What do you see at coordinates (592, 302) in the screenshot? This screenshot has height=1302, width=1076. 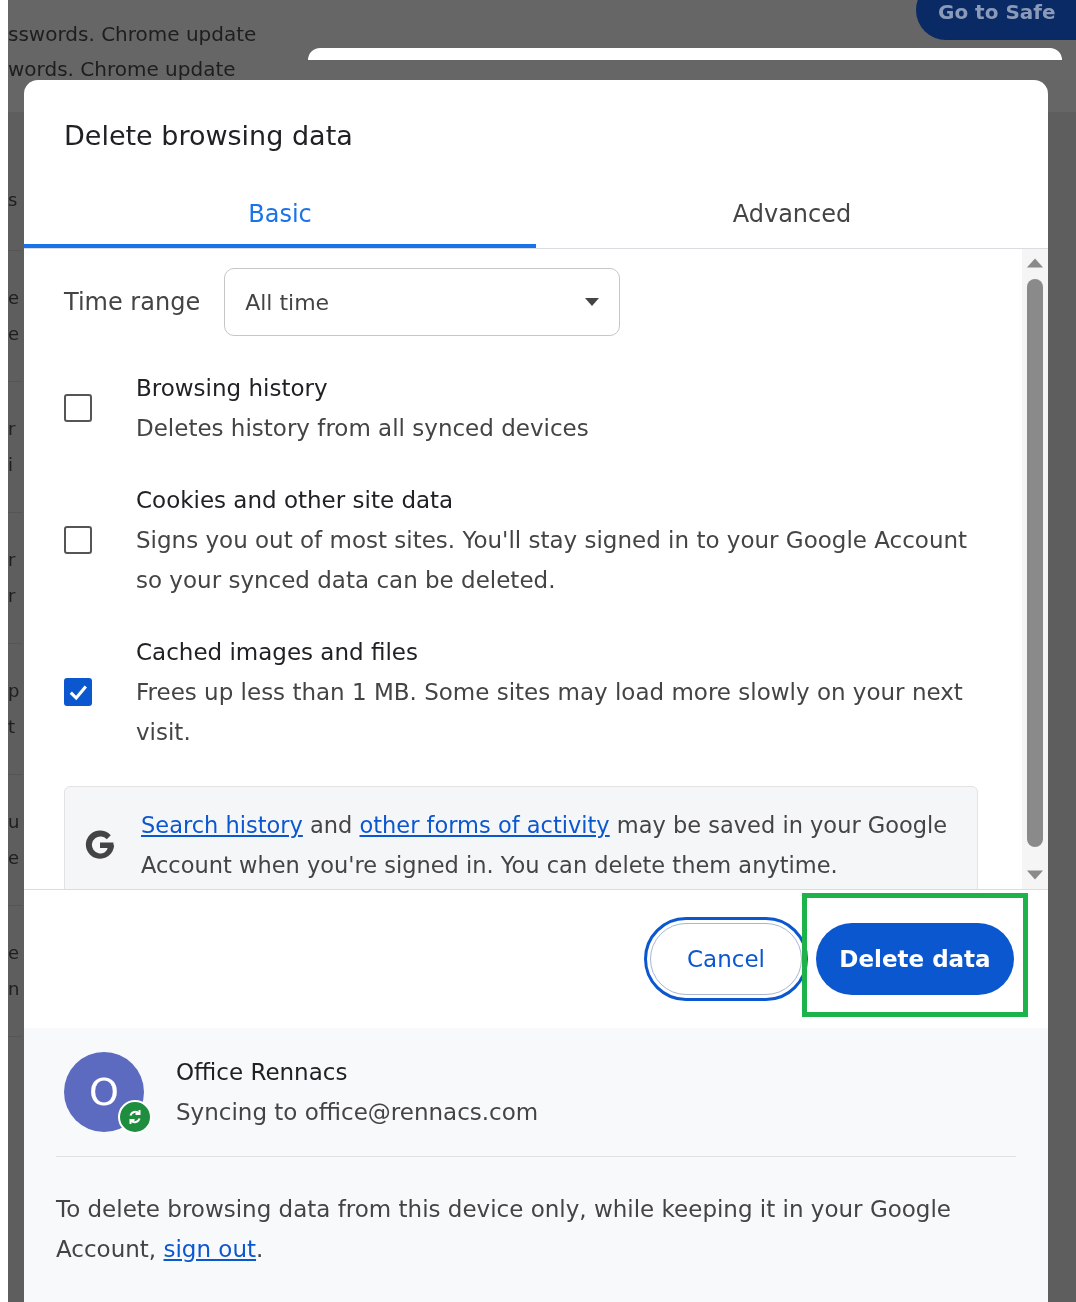 I see `caret-icon` at bounding box center [592, 302].